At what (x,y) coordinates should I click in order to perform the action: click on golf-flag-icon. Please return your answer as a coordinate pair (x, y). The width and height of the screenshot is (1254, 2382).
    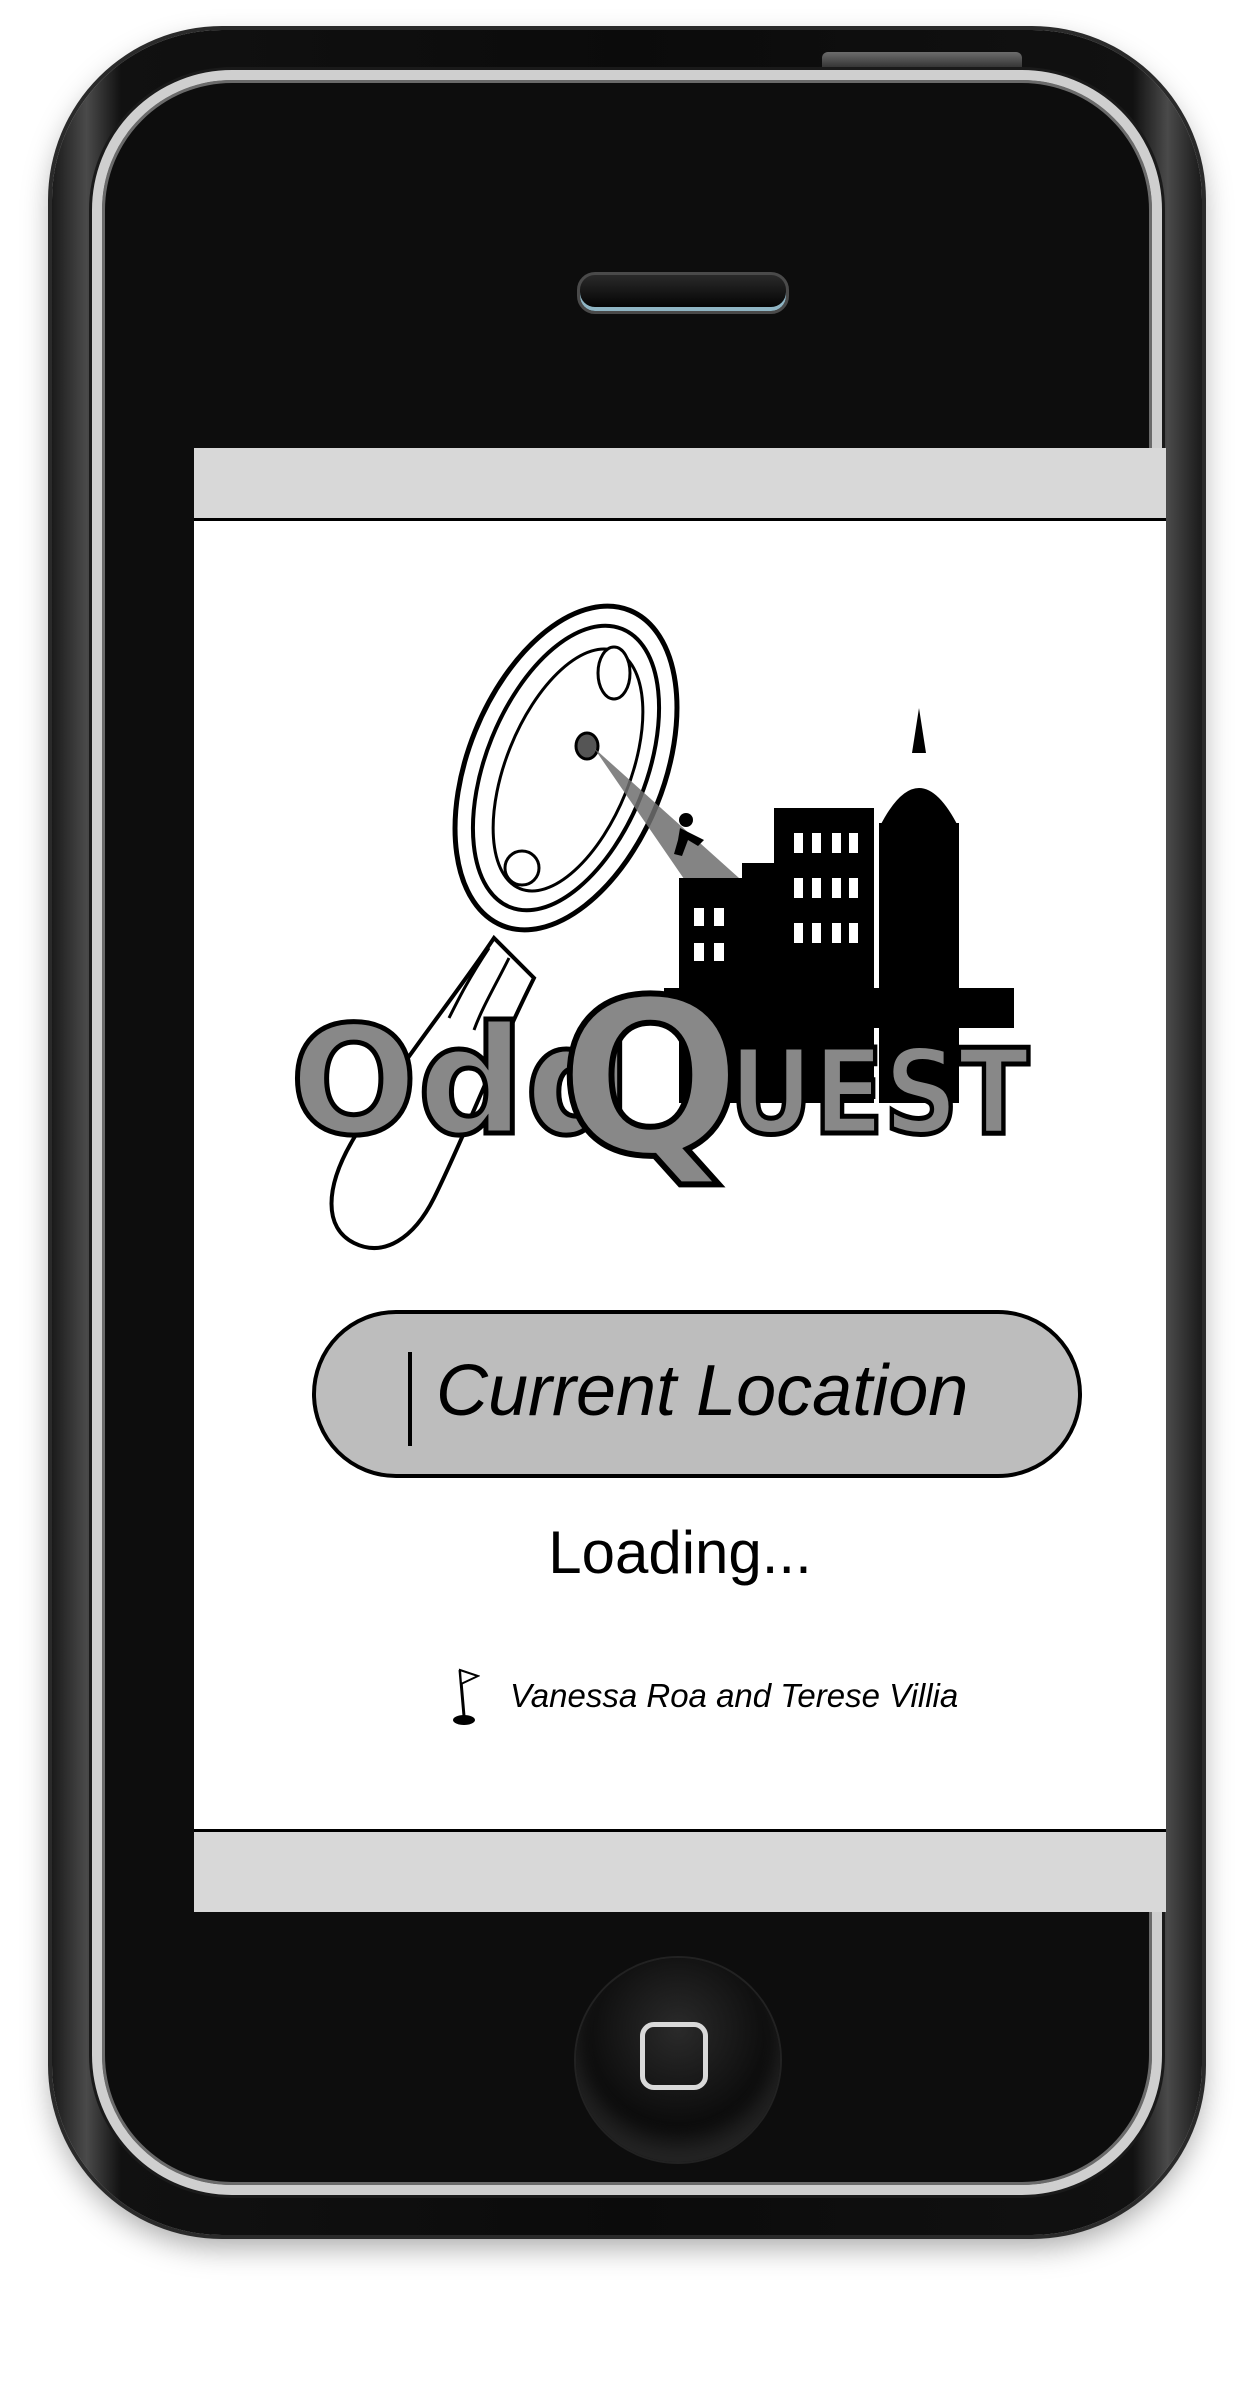
    Looking at the image, I should click on (466, 1696).